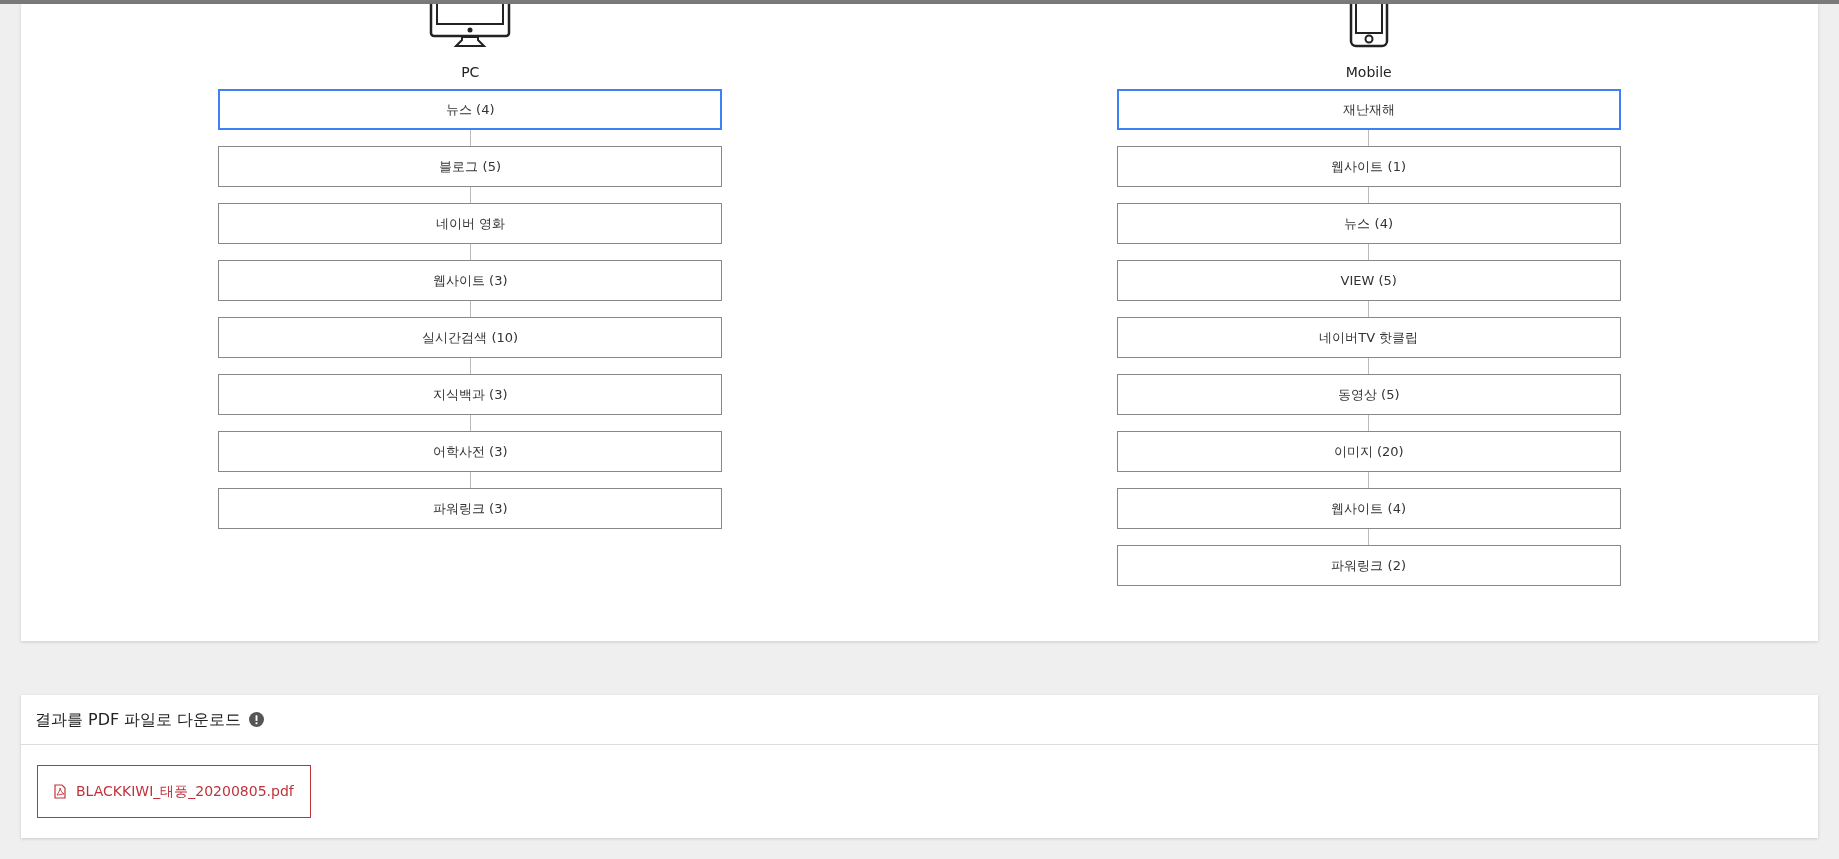  What do you see at coordinates (1368, 565) in the screenshot?
I see `flow-node: 파워링크 (2)` at bounding box center [1368, 565].